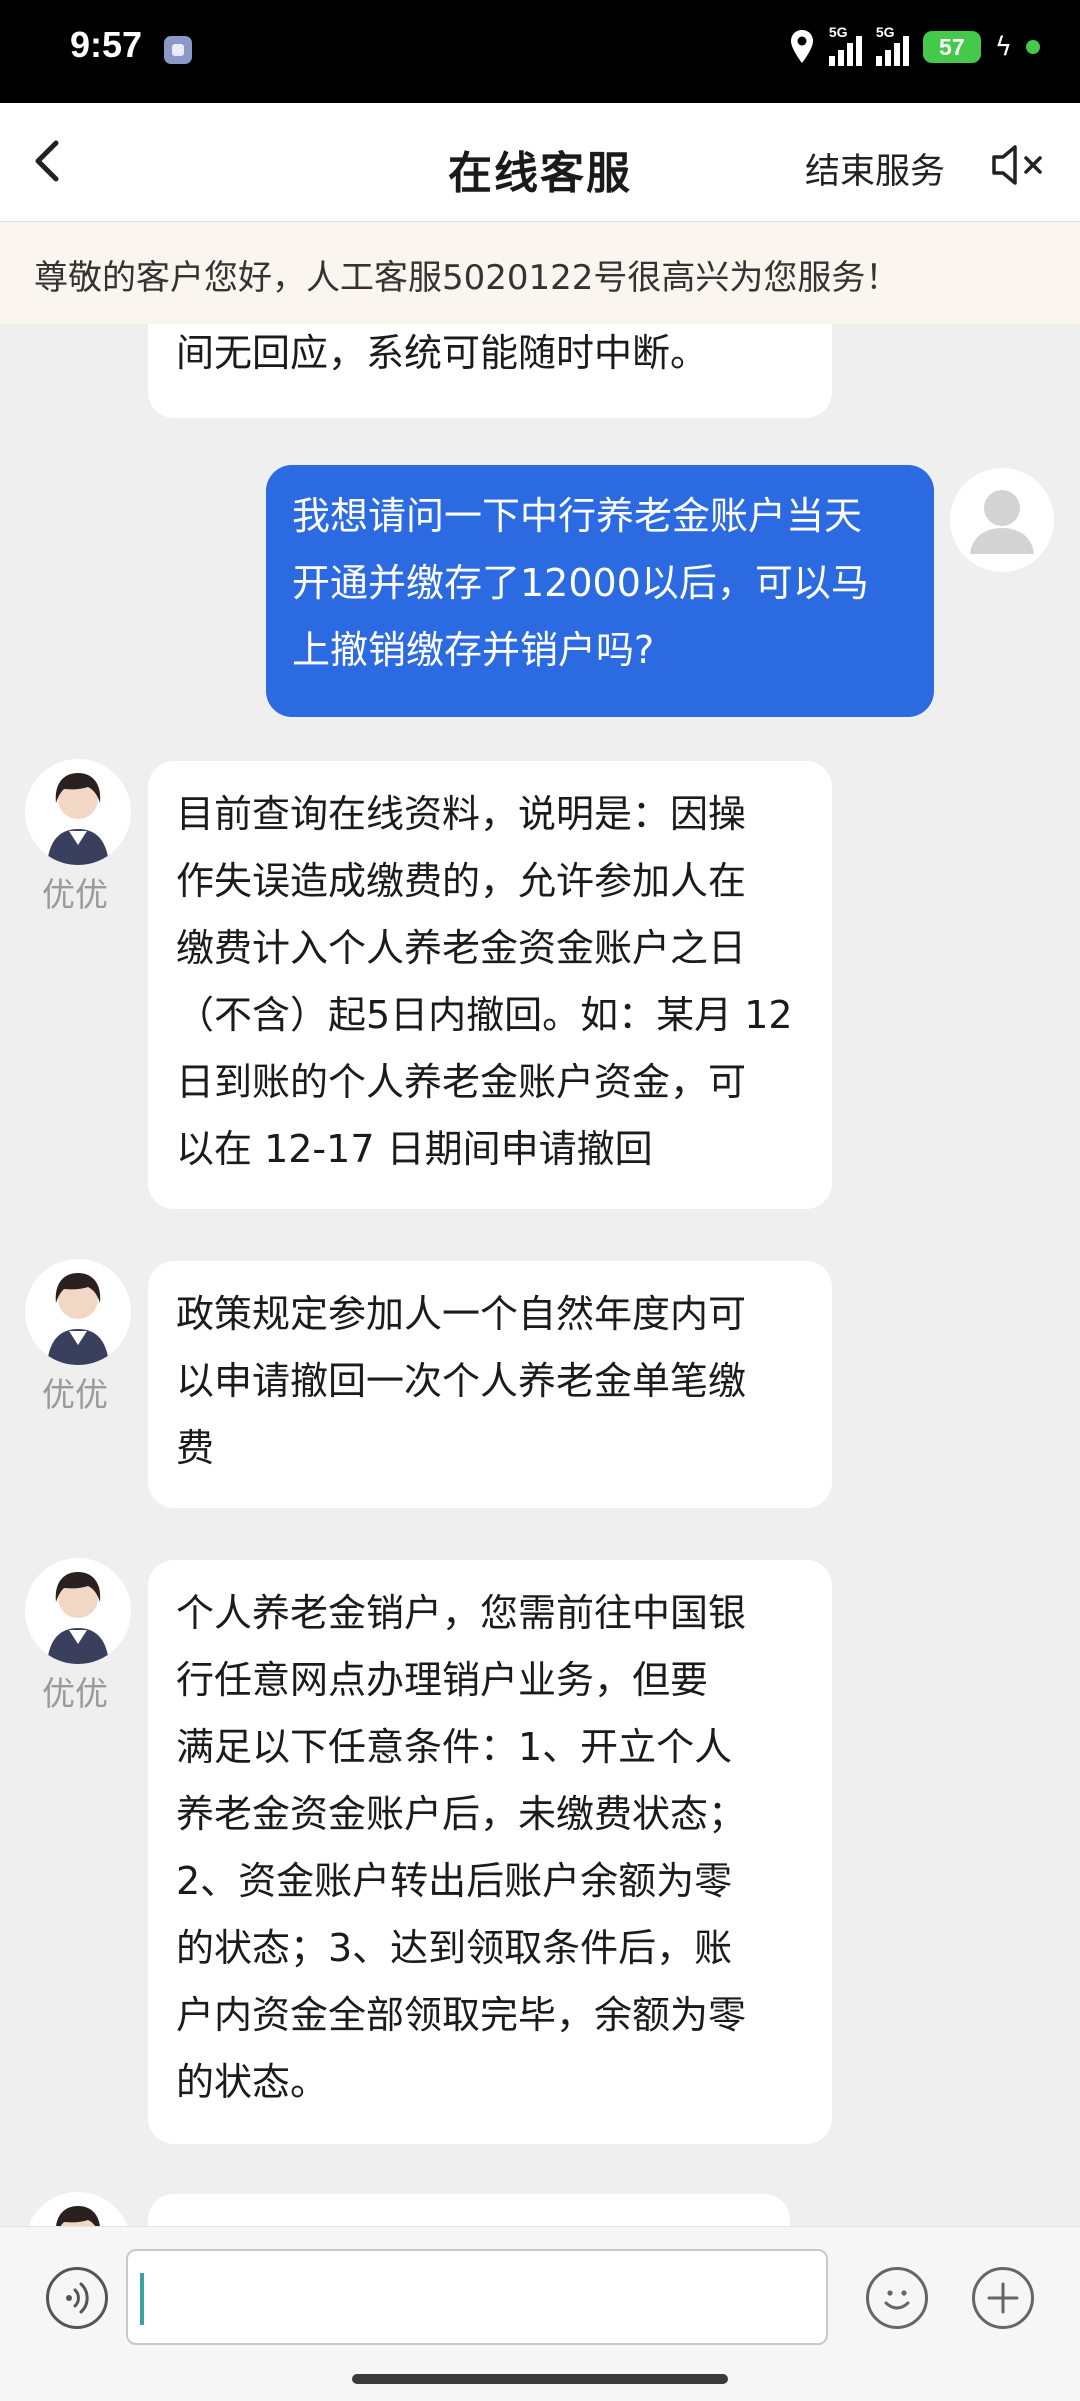  Describe the element at coordinates (442, 1680) in the screenshot. I see `message-line: 行任意网点办理销户业务，但要` at that location.